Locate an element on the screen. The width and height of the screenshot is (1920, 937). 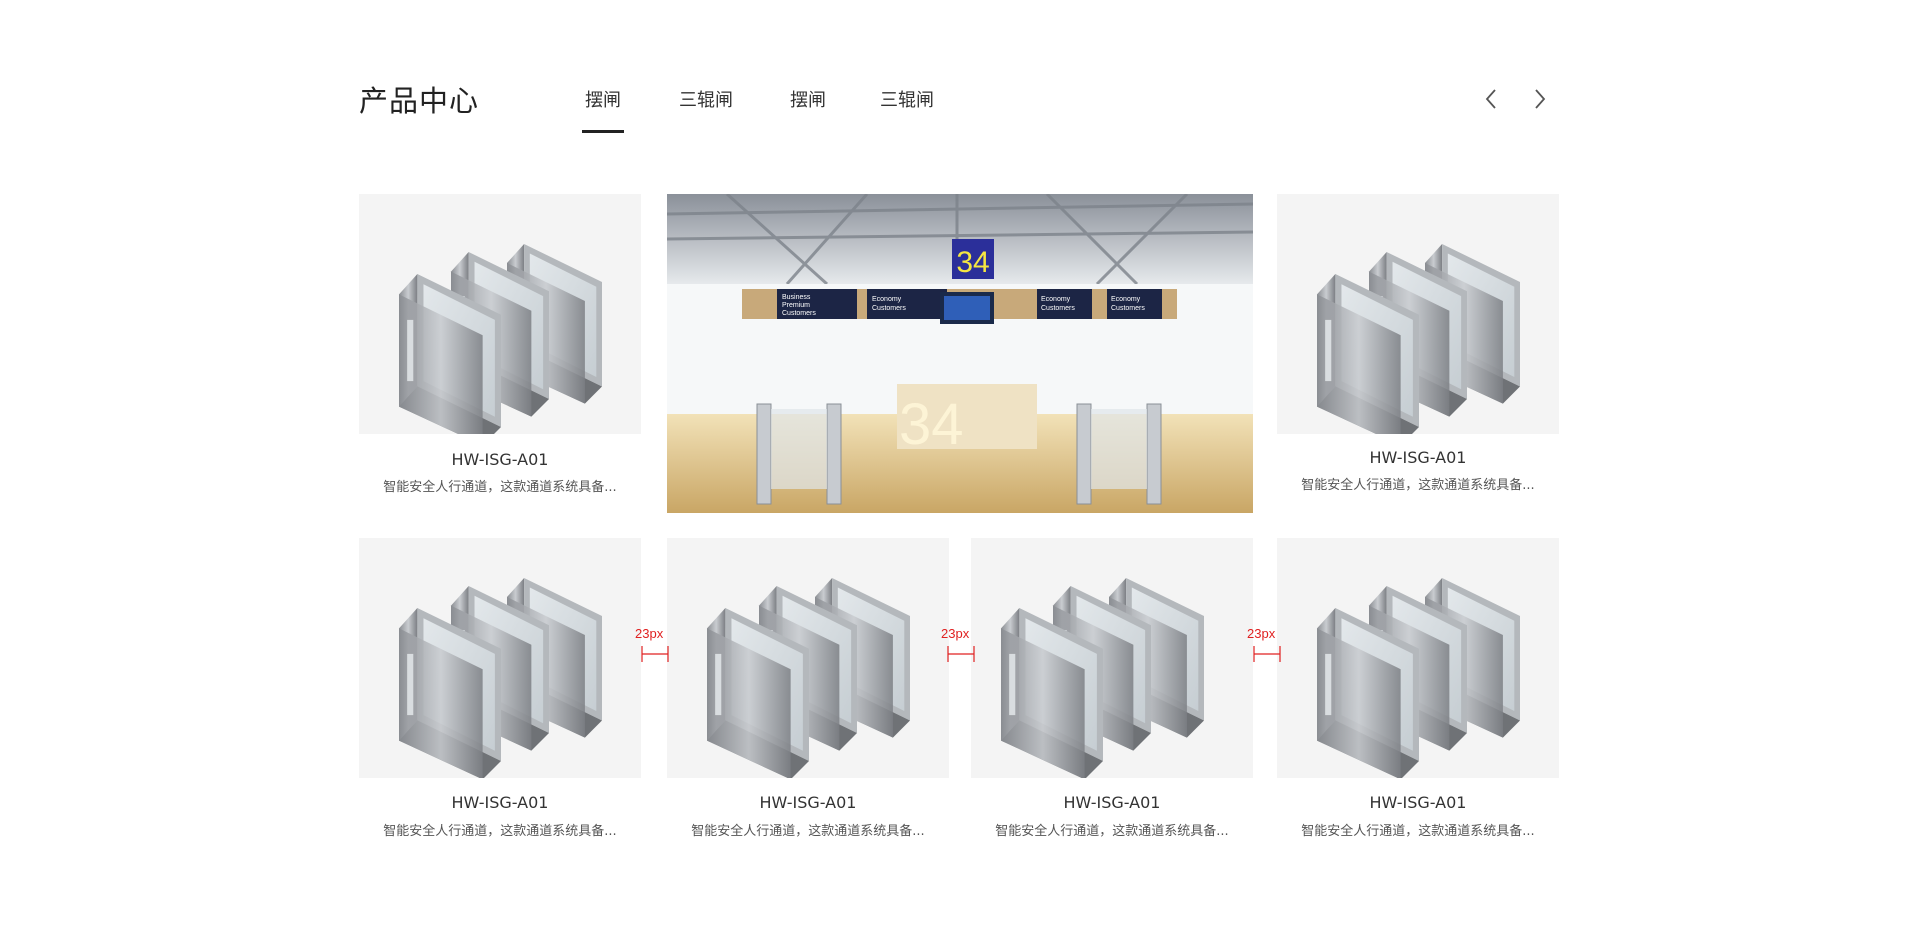
tab-swing-gate: 摆闸 is located at coordinates (603, 109).